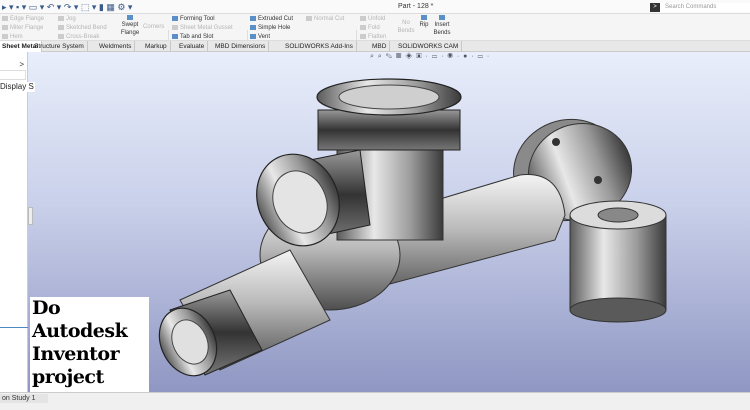 The height and width of the screenshot is (410, 750). What do you see at coordinates (193, 19) in the screenshot?
I see `forming-tool-button: Forming Tool` at bounding box center [193, 19].